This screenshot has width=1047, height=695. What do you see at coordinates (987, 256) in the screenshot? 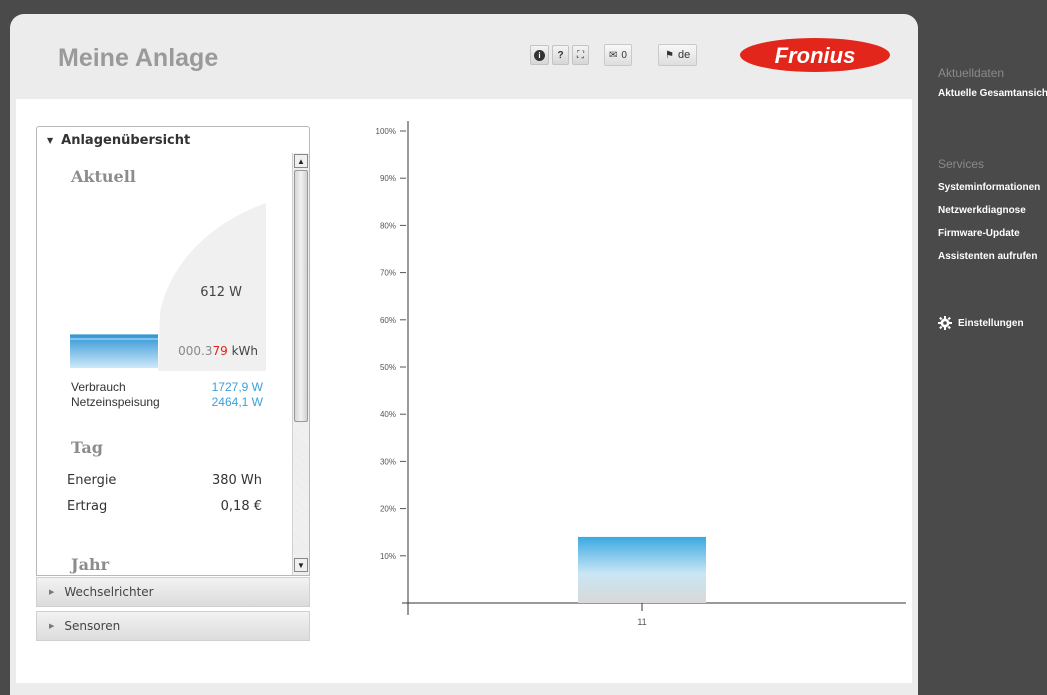
I see `sidebar-item-assistenten: Assistenten aufrufen` at bounding box center [987, 256].